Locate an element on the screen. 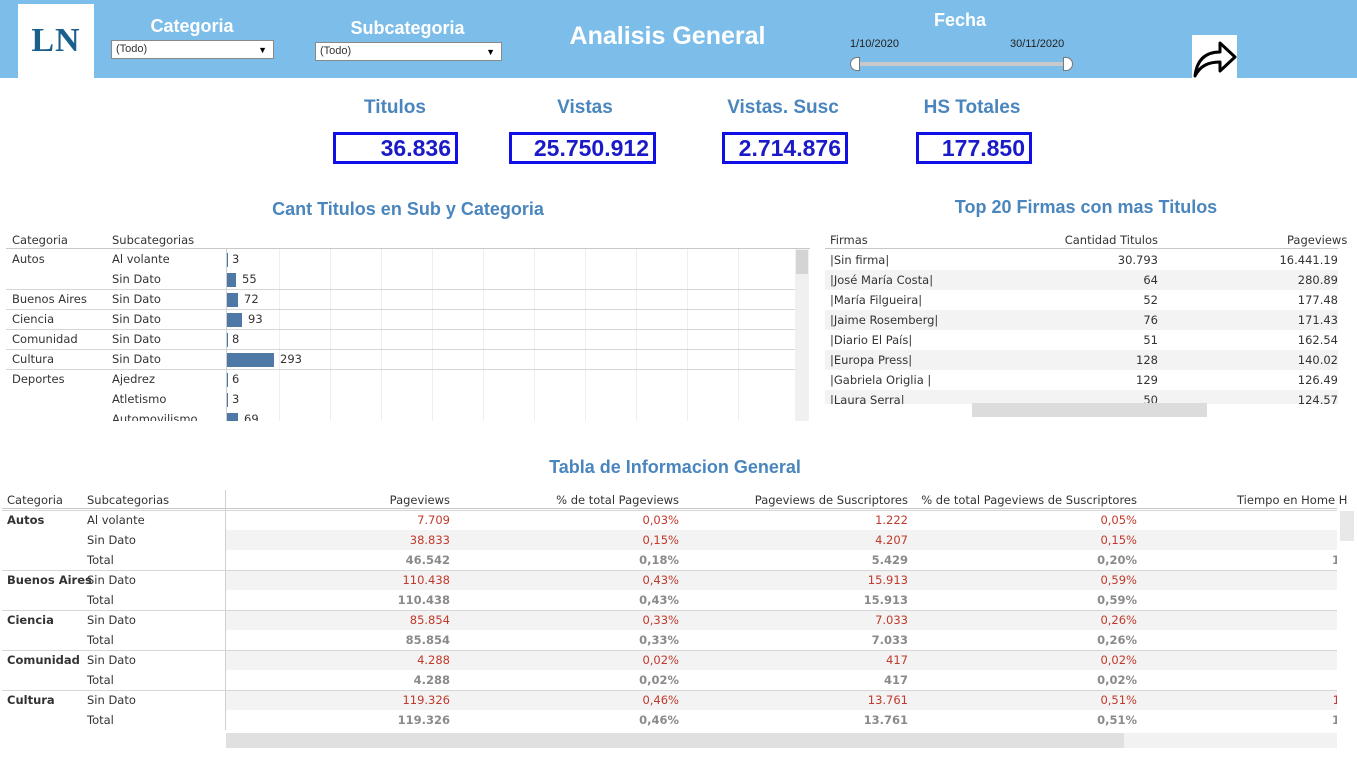  pct-pageviews-cell: 0,18% is located at coordinates (659, 560).